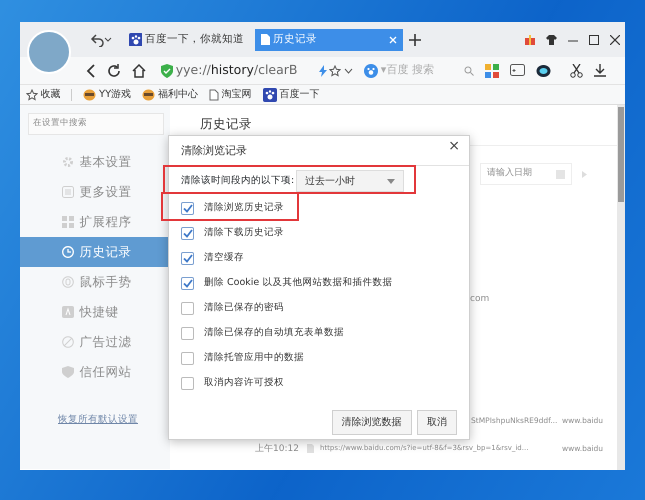  What do you see at coordinates (298, 283) in the screenshot?
I see `checkbox-label: 删除 Cookie 以及其他网站数据和插件数据` at bounding box center [298, 283].